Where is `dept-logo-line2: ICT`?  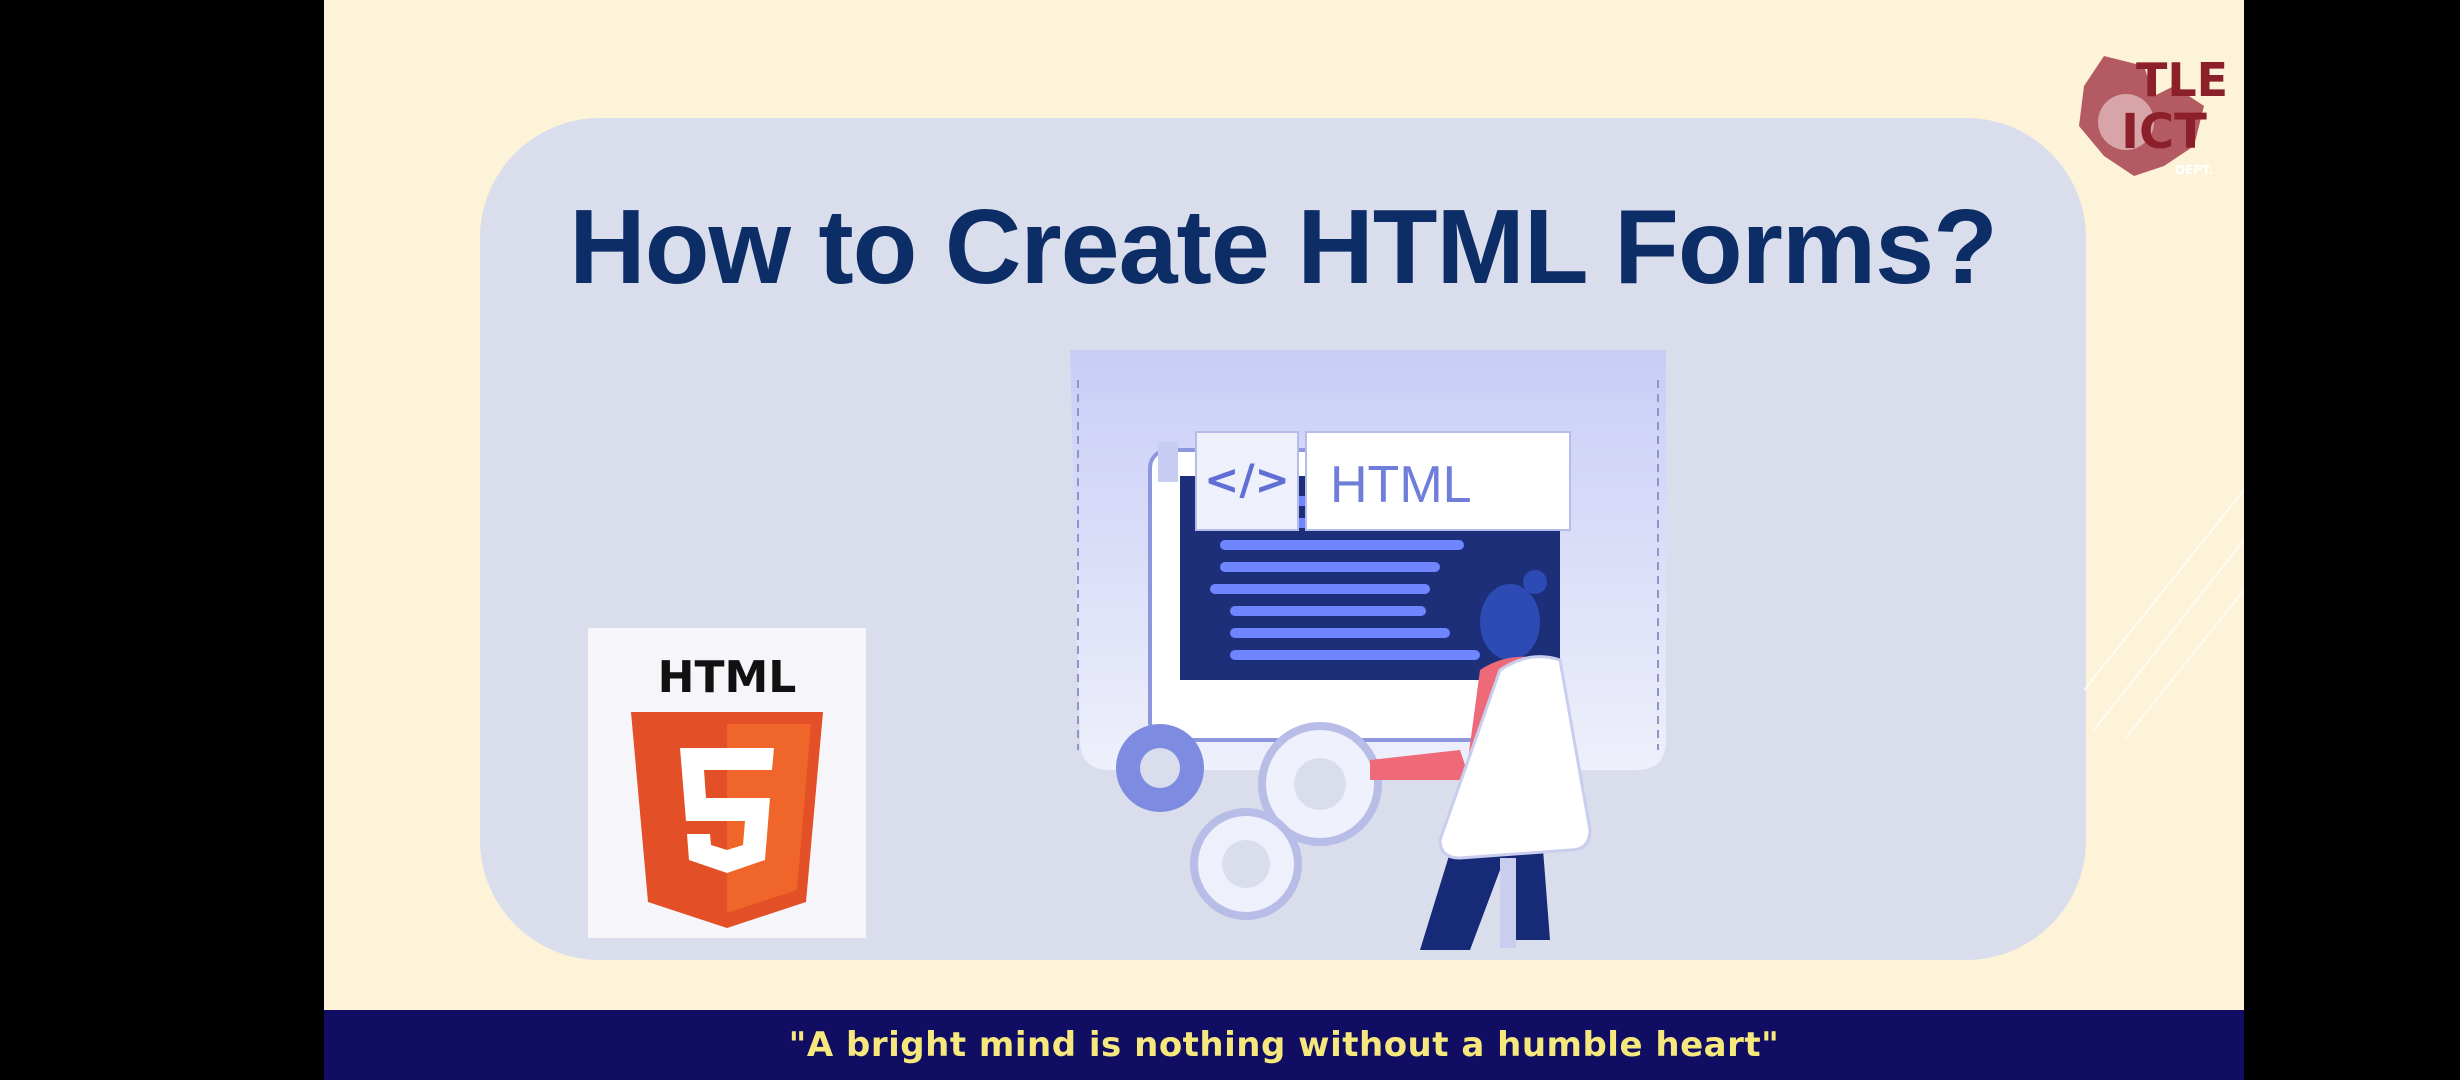
dept-logo-line2: ICT is located at coordinates (2164, 132).